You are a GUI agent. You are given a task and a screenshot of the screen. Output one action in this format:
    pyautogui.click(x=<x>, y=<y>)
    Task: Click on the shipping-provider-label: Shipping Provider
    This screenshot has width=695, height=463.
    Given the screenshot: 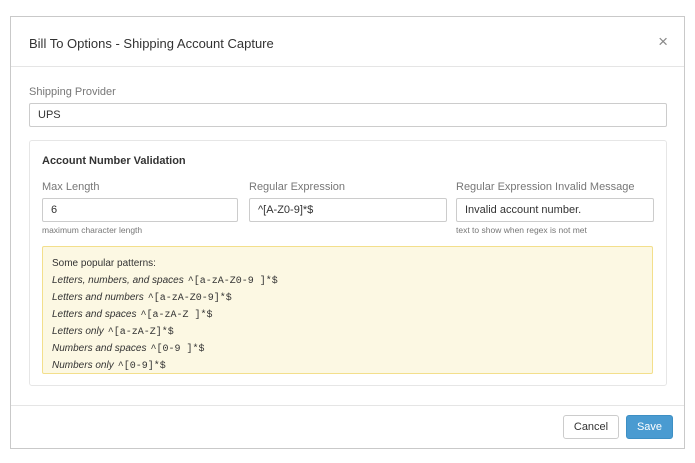 What is the action you would take?
    pyautogui.click(x=72, y=92)
    